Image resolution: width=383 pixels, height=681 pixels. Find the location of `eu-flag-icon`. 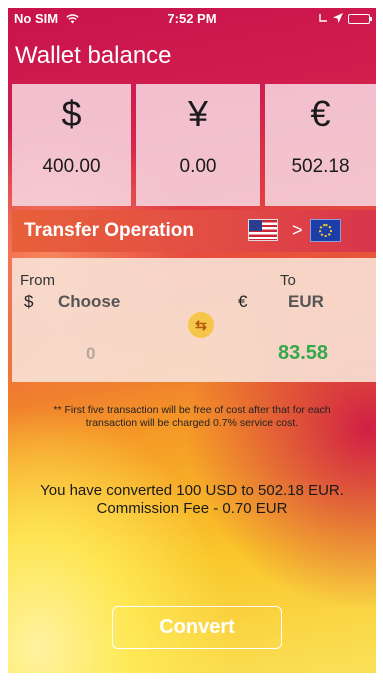

eu-flag-icon is located at coordinates (325, 230).